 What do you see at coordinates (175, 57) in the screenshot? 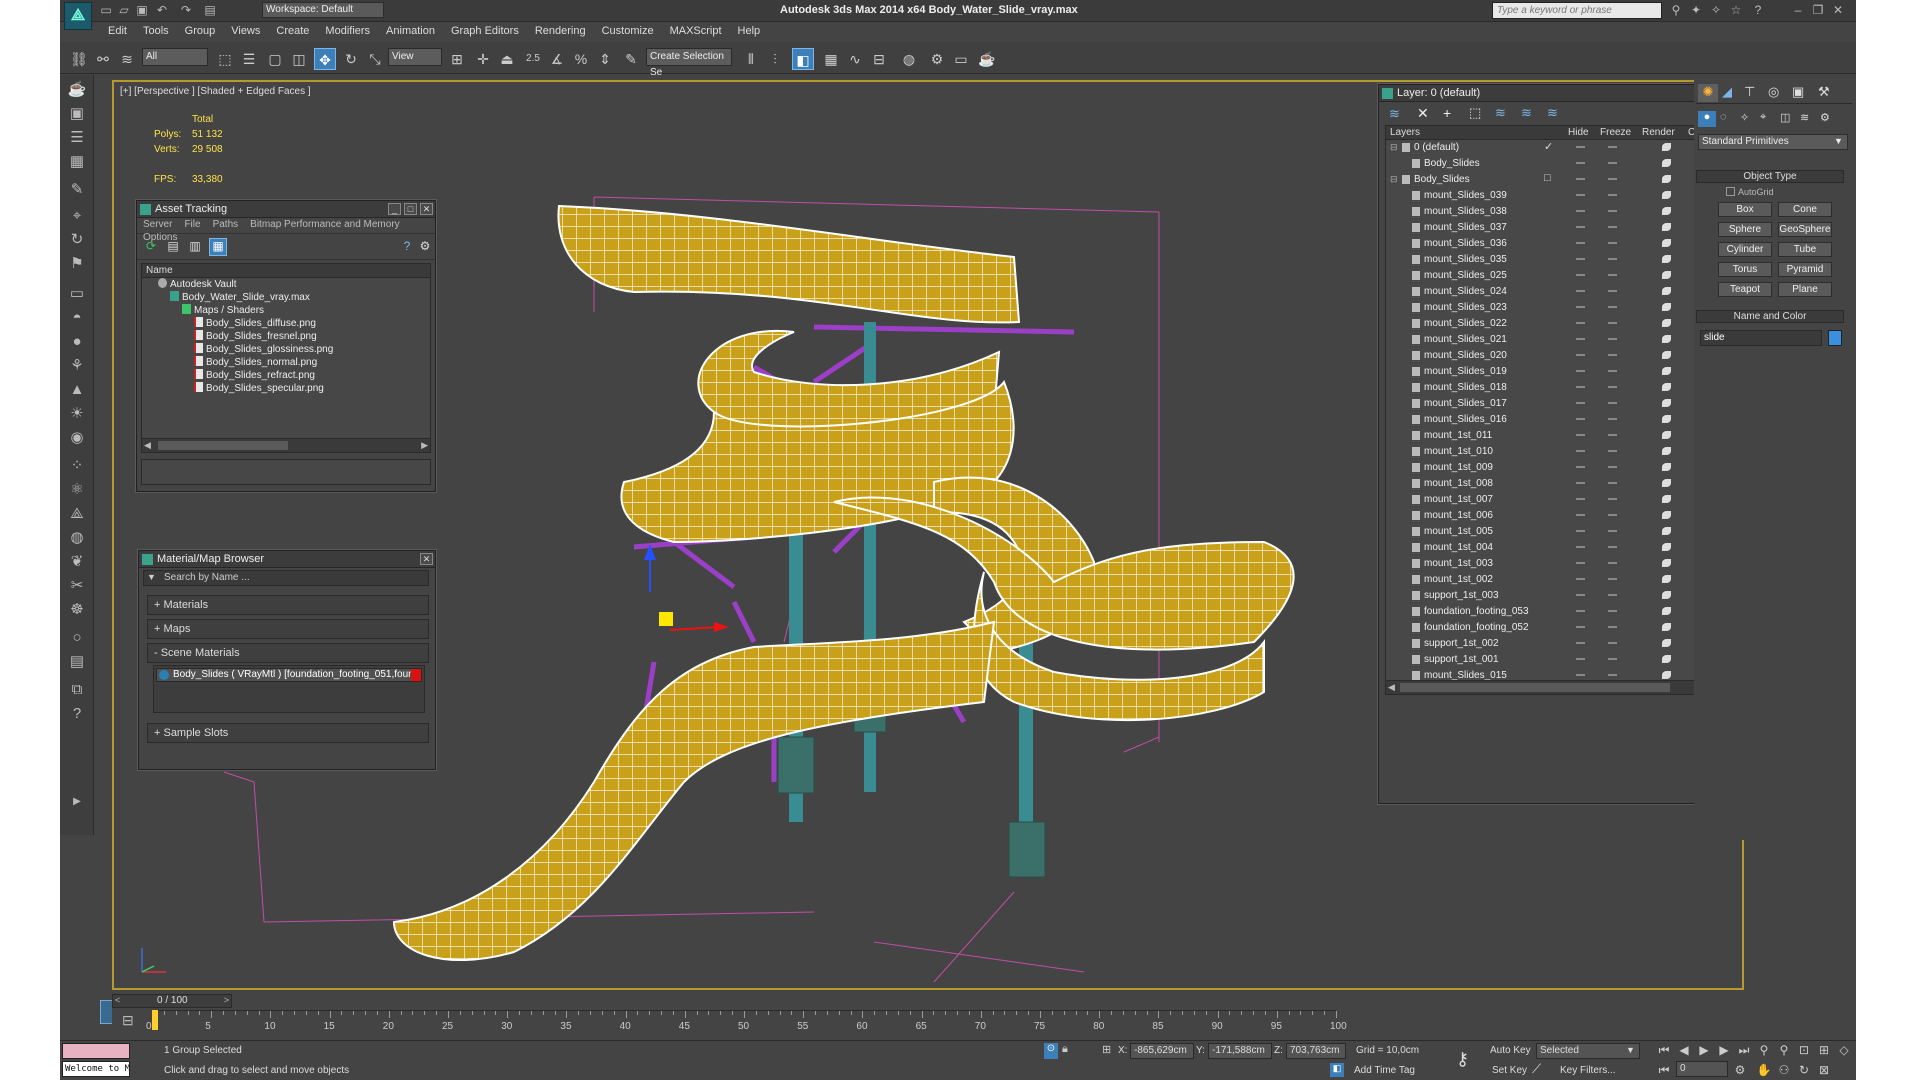
I see `selection-filter-dropdown: All` at bounding box center [175, 57].